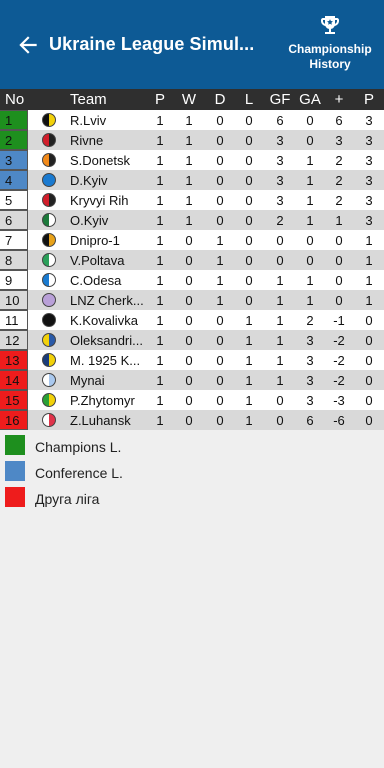 Image resolution: width=384 pixels, height=768 pixels. I want to click on table-row: 1 R.Lviv 1 1 0 0 6 0 6 3, so click(192, 120).